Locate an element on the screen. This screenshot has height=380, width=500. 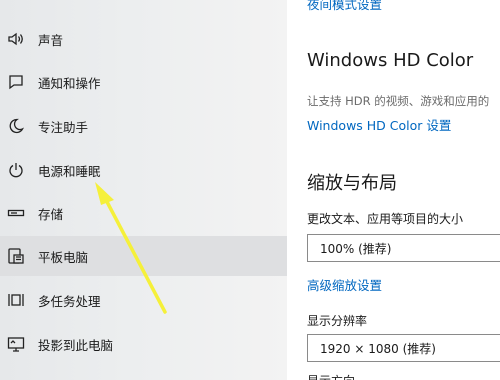
nav-item-label: 存储 is located at coordinates (51, 214).